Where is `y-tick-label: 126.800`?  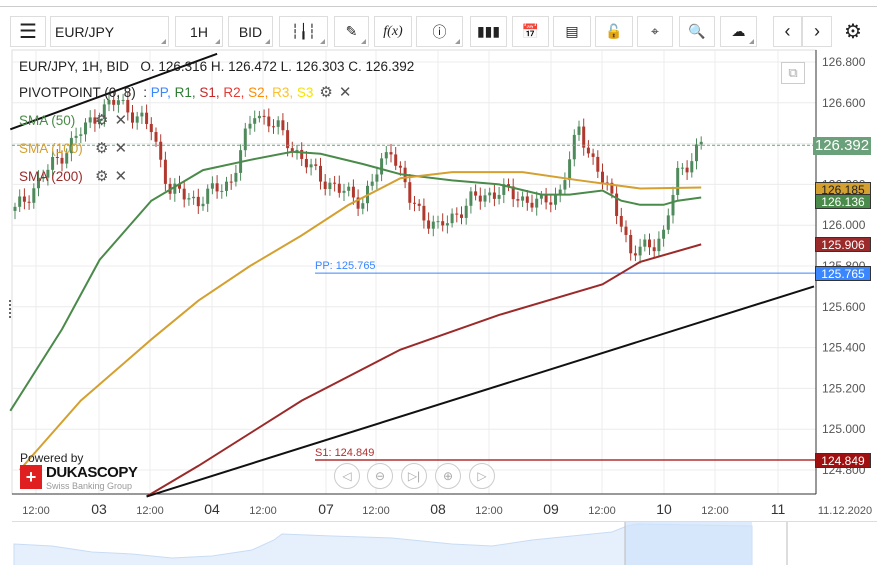
y-tick-label: 126.800 is located at coordinates (844, 62).